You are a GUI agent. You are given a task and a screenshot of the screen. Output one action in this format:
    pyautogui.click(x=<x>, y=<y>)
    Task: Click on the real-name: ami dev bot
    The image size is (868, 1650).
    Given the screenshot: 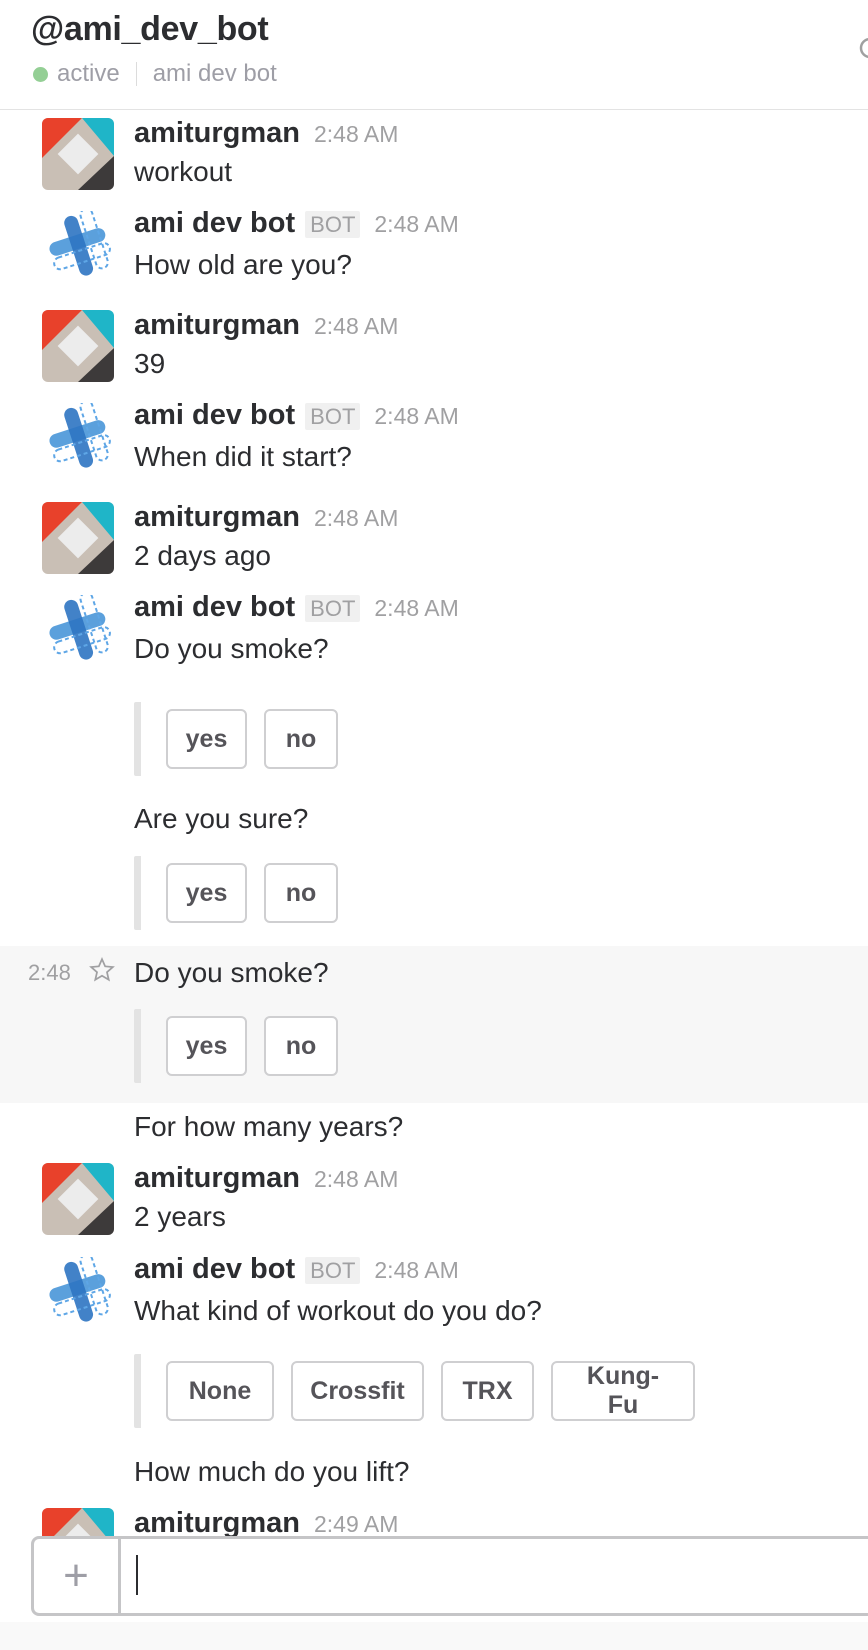 What is the action you would take?
    pyautogui.click(x=214, y=73)
    